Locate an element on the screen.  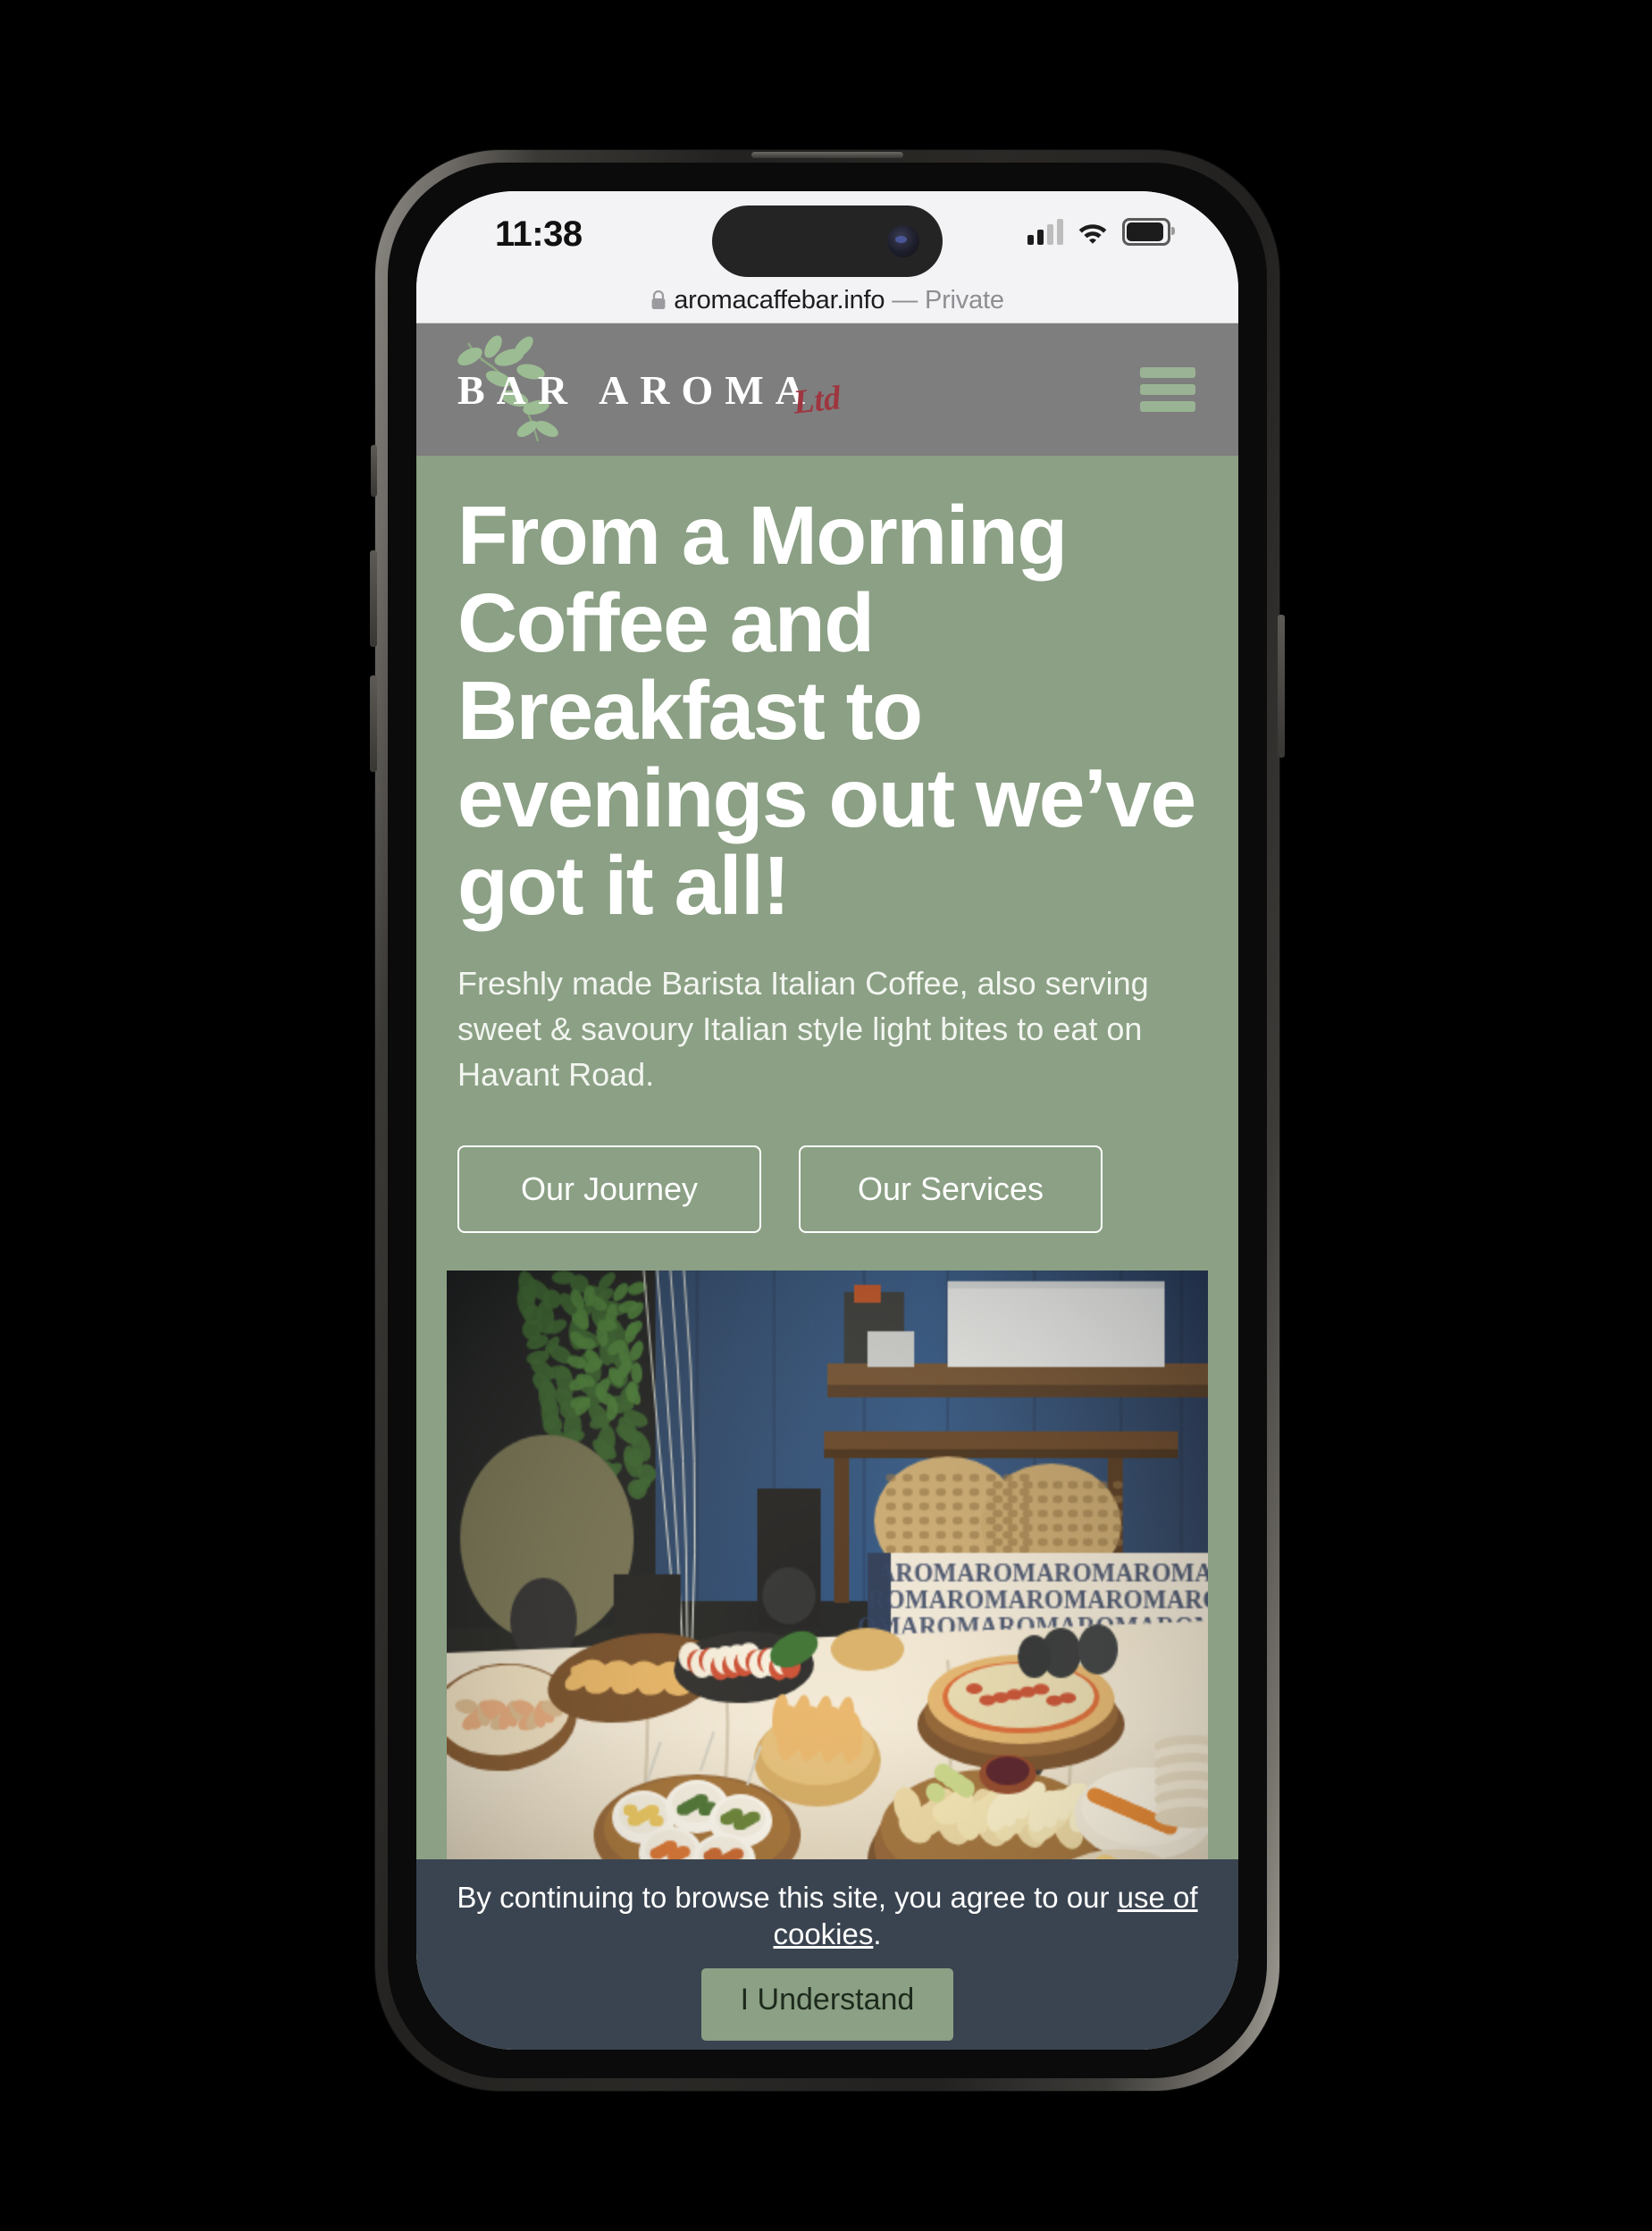
volume-up-button is located at coordinates (373, 598).